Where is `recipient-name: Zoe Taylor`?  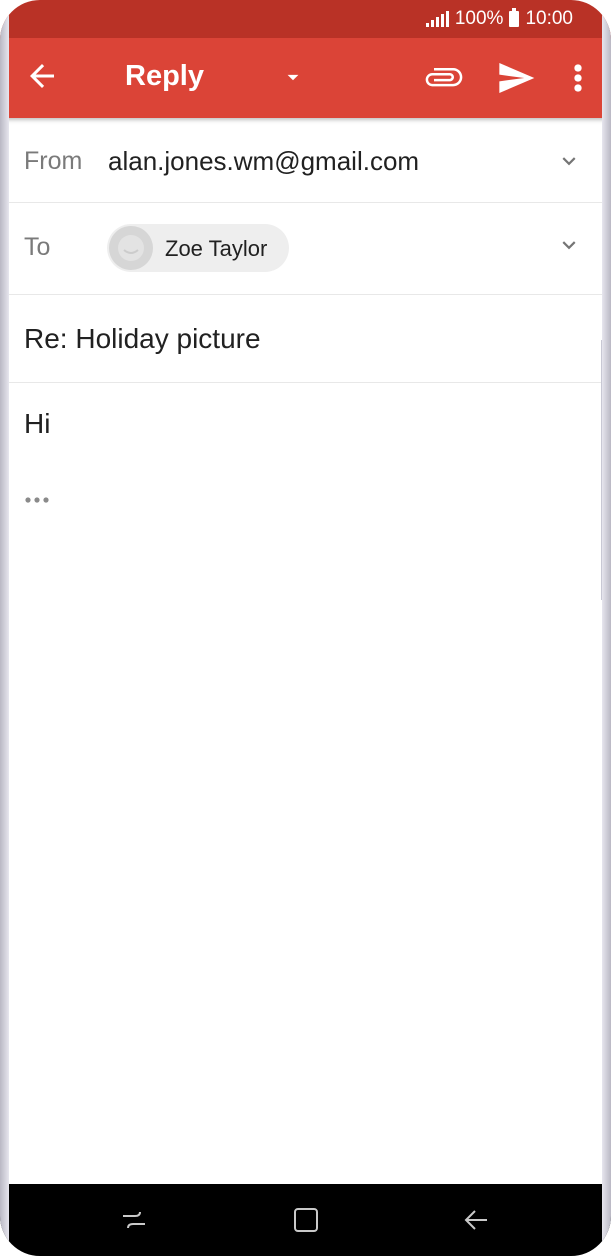 recipient-name: Zoe Taylor is located at coordinates (216, 248).